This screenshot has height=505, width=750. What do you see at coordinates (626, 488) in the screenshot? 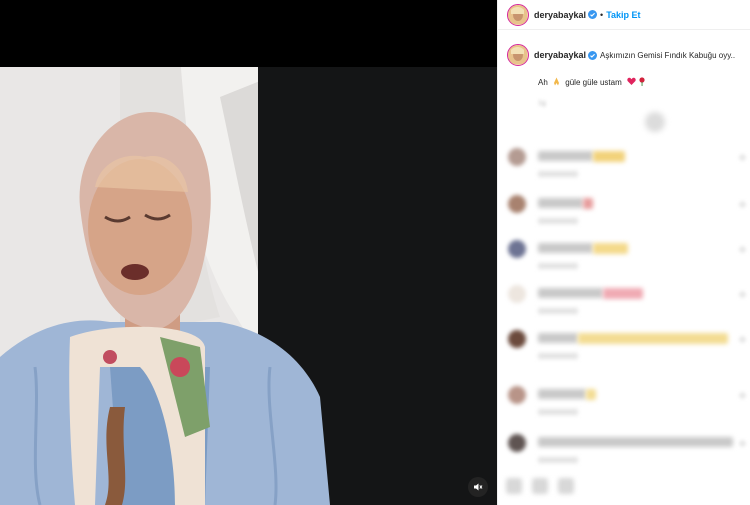
I see `action-bar` at bounding box center [626, 488].